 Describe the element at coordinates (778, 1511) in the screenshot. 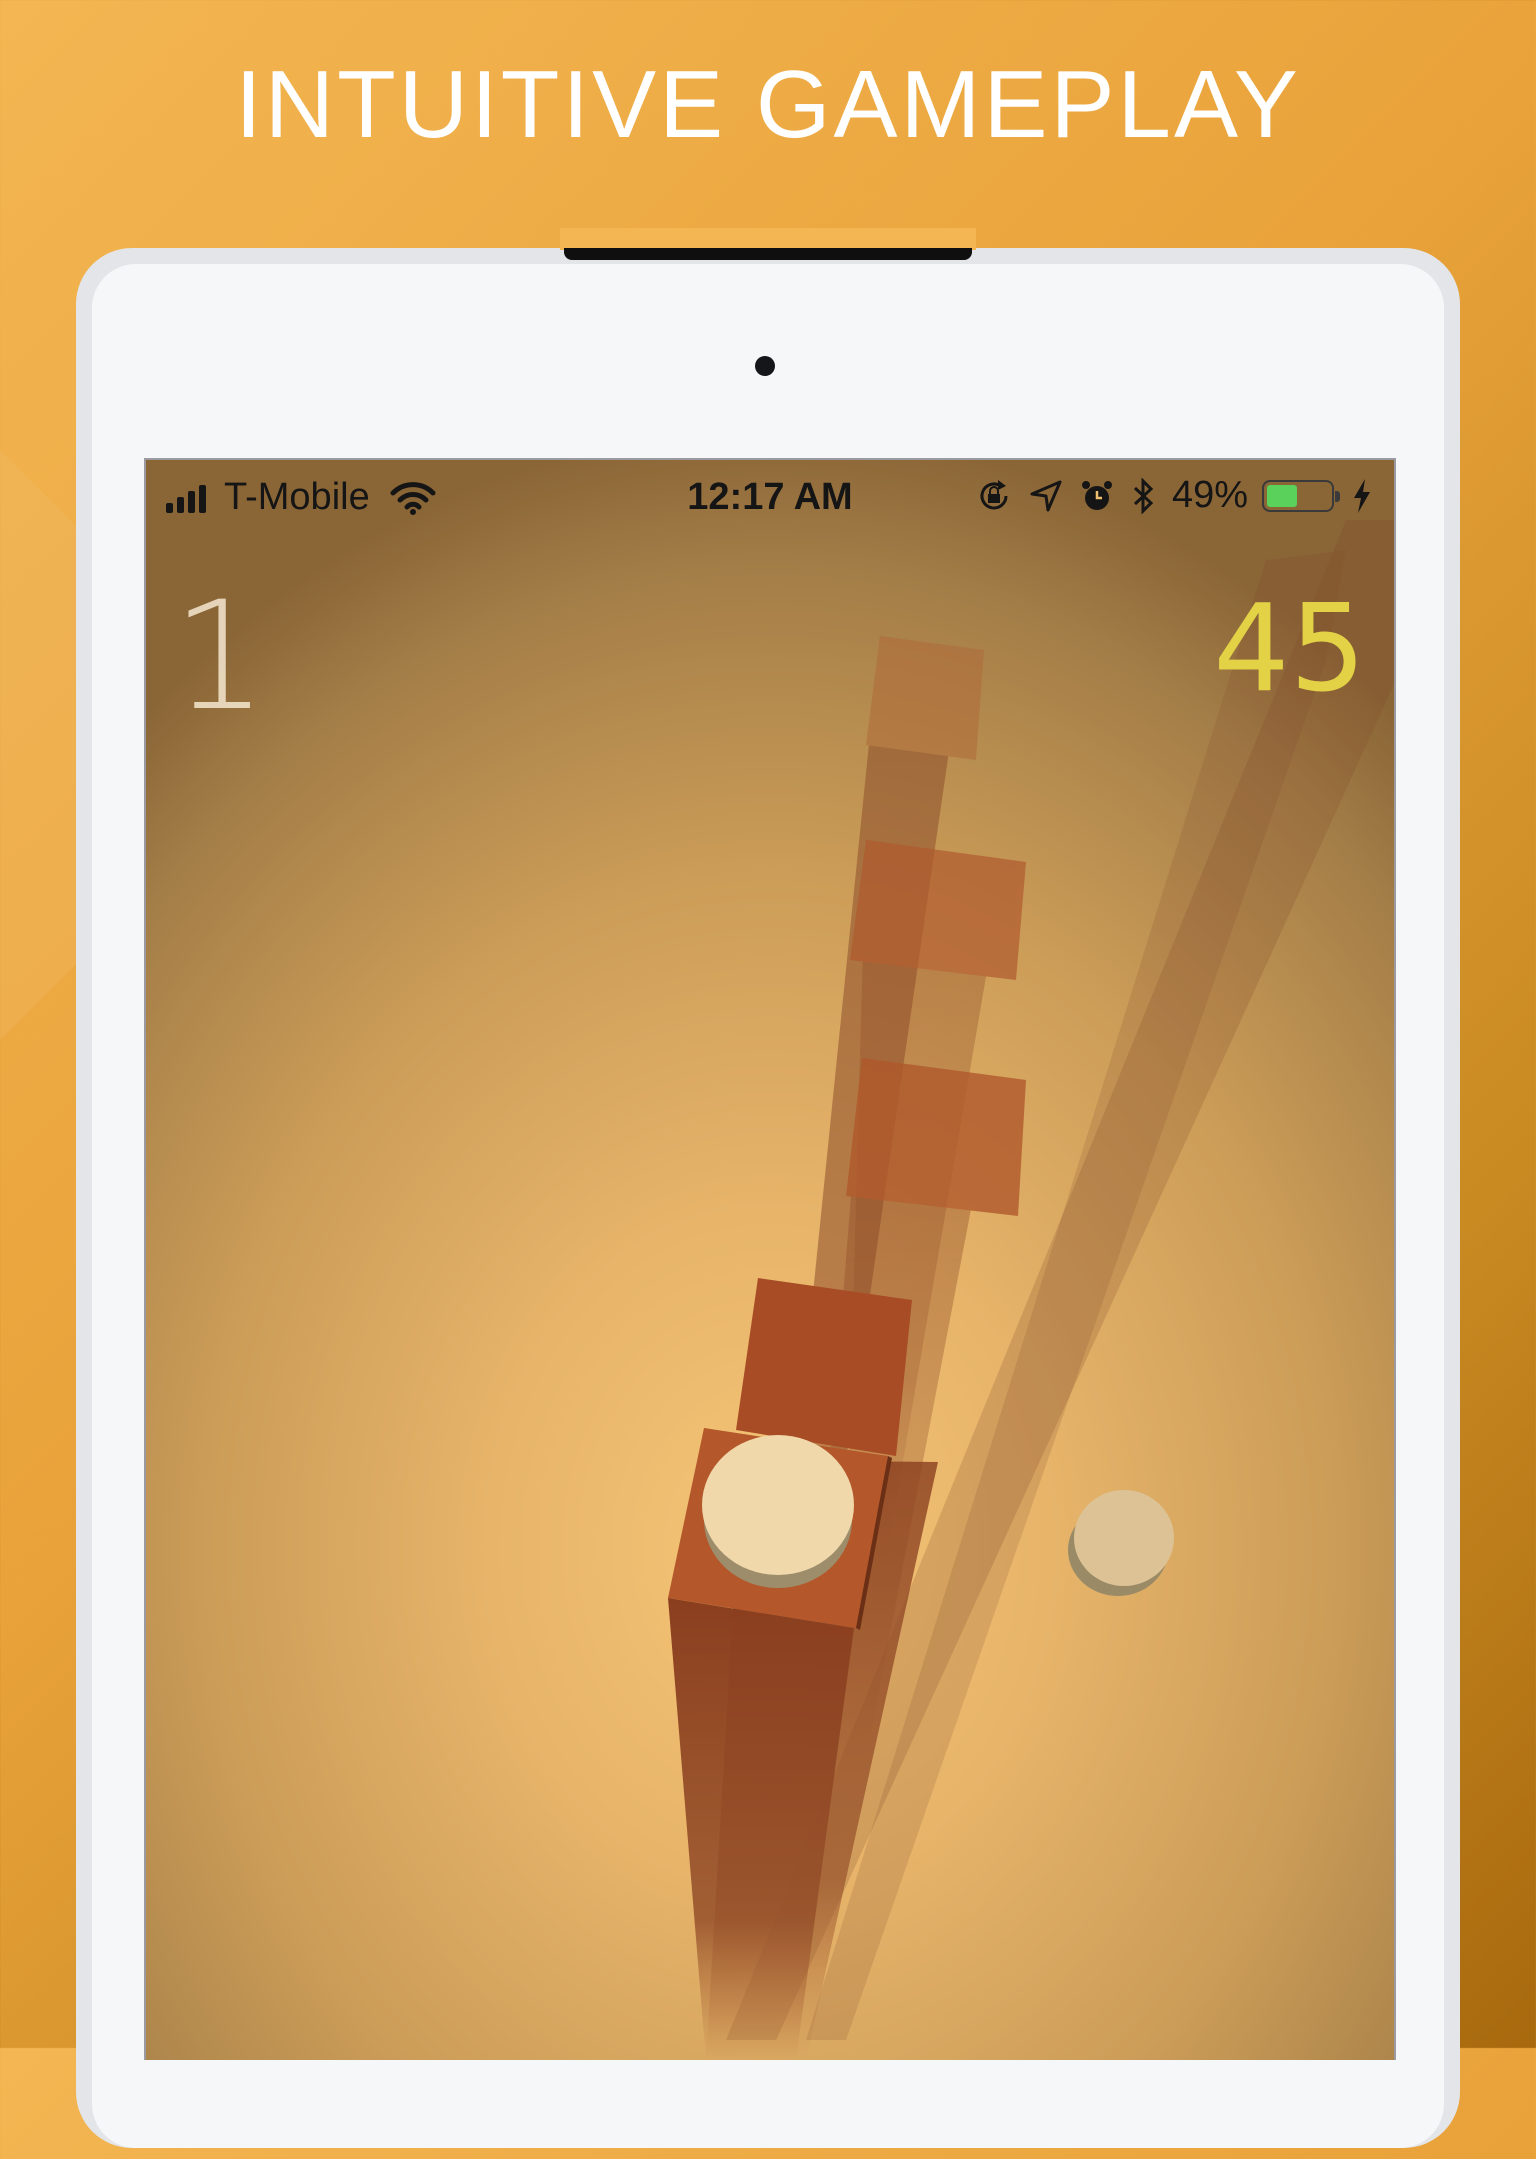

I see `player-ball` at that location.